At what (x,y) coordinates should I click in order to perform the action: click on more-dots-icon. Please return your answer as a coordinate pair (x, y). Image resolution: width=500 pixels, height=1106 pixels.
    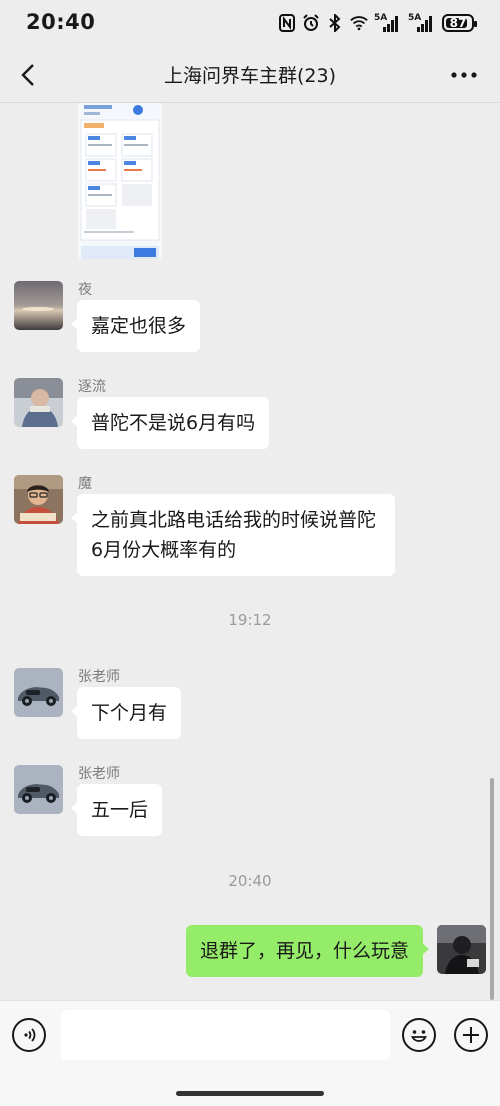
    Looking at the image, I should click on (464, 75).